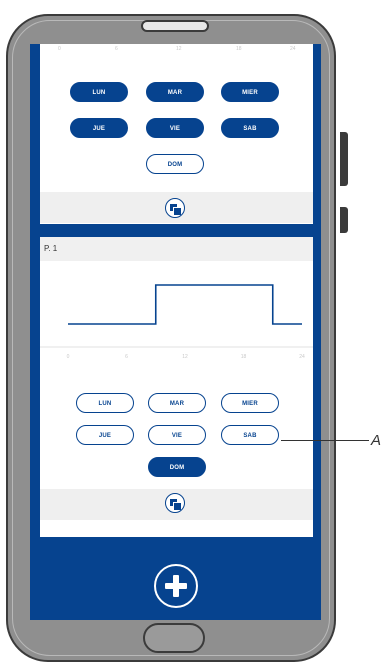  What do you see at coordinates (68, 357) in the screenshot?
I see `x-tick-label: 0` at bounding box center [68, 357].